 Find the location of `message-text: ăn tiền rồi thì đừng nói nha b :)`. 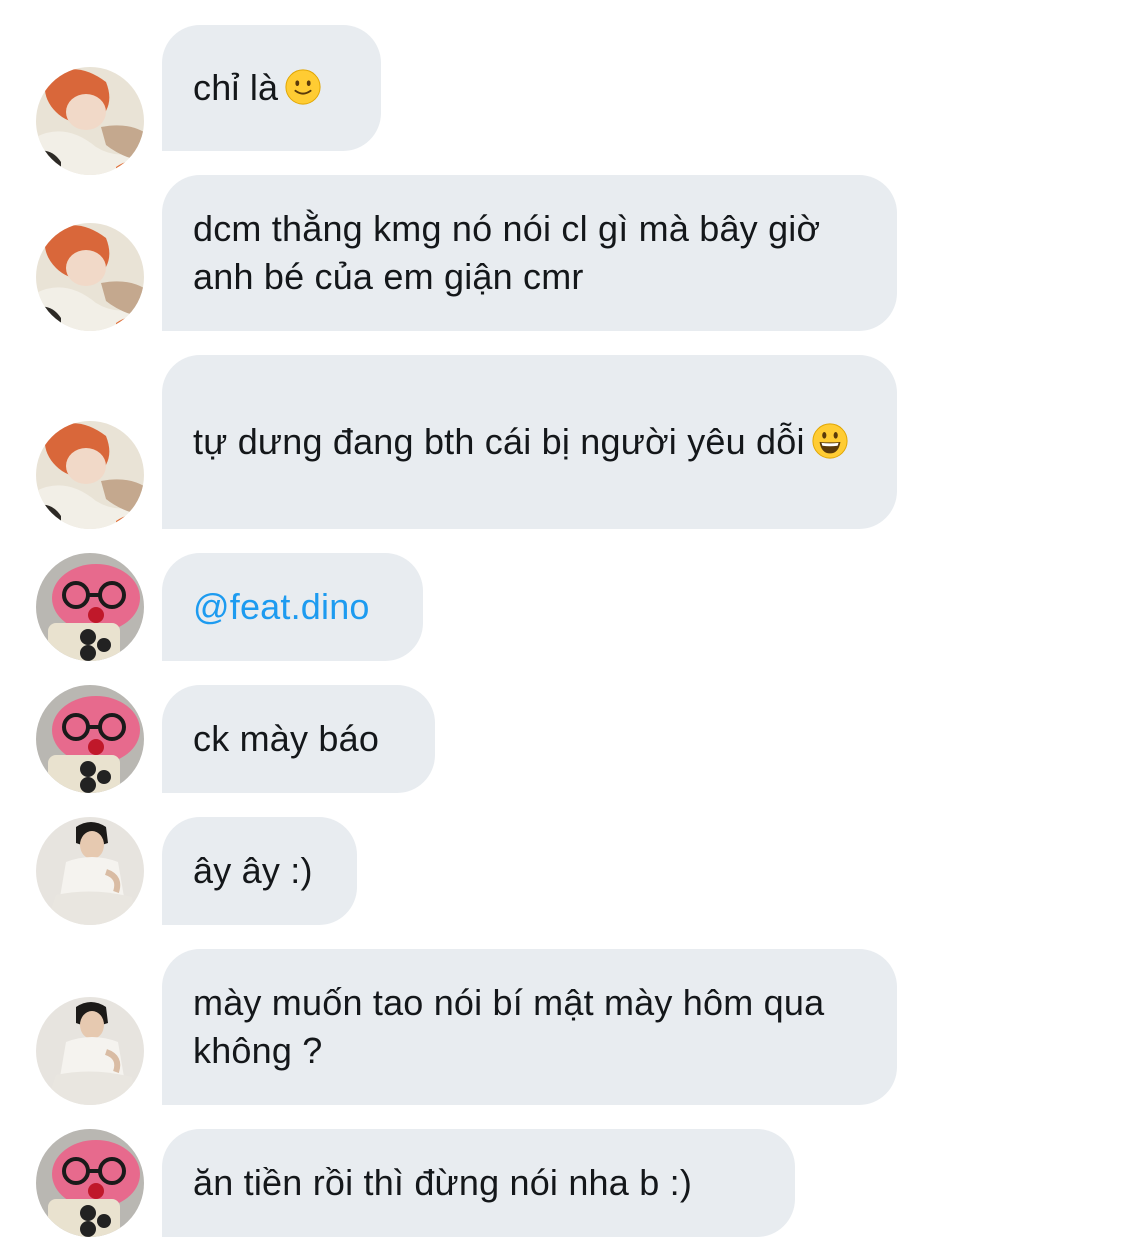

message-text: ăn tiền rồi thì đừng nói nha b :) is located at coordinates (443, 1182).